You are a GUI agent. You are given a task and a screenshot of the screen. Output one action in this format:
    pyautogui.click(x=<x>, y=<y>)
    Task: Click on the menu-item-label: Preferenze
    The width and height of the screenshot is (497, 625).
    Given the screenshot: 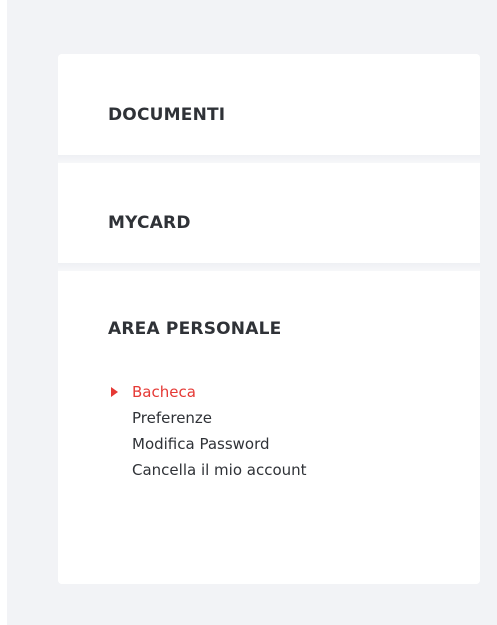 What is the action you would take?
    pyautogui.click(x=172, y=418)
    